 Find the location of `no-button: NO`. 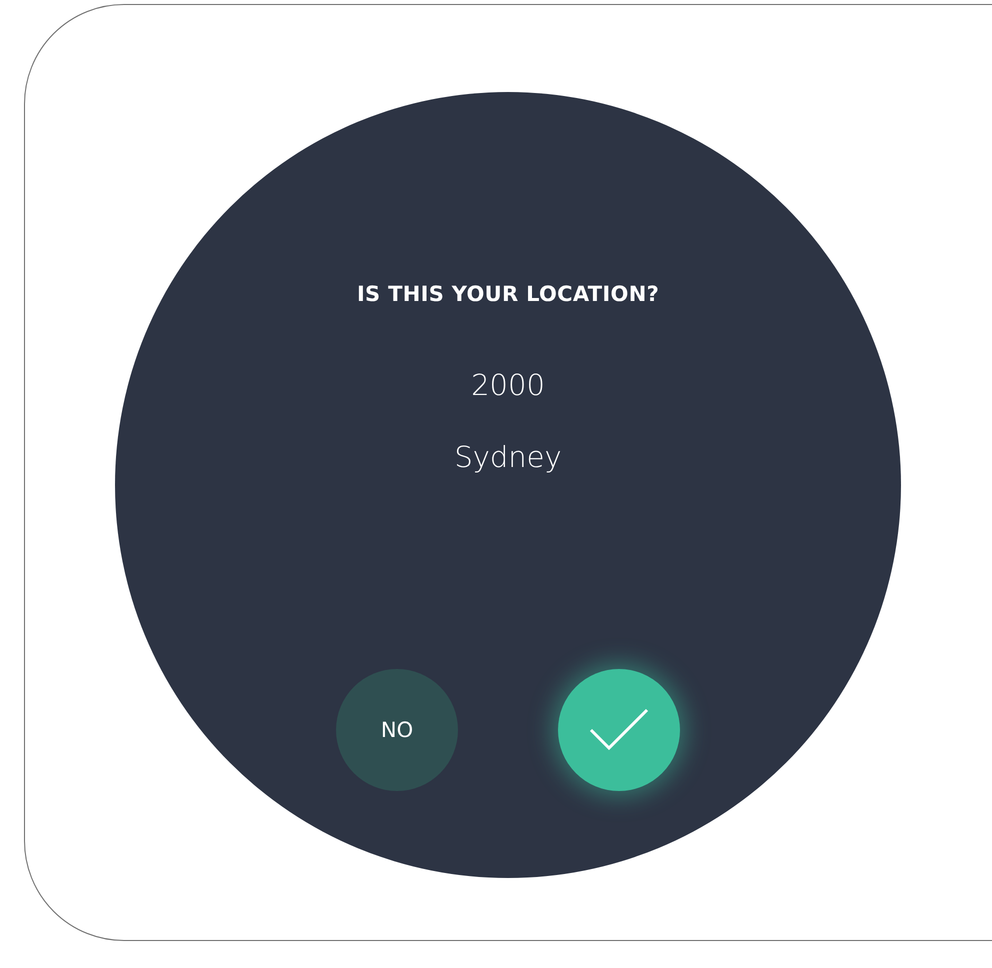

no-button: NO is located at coordinates (397, 730).